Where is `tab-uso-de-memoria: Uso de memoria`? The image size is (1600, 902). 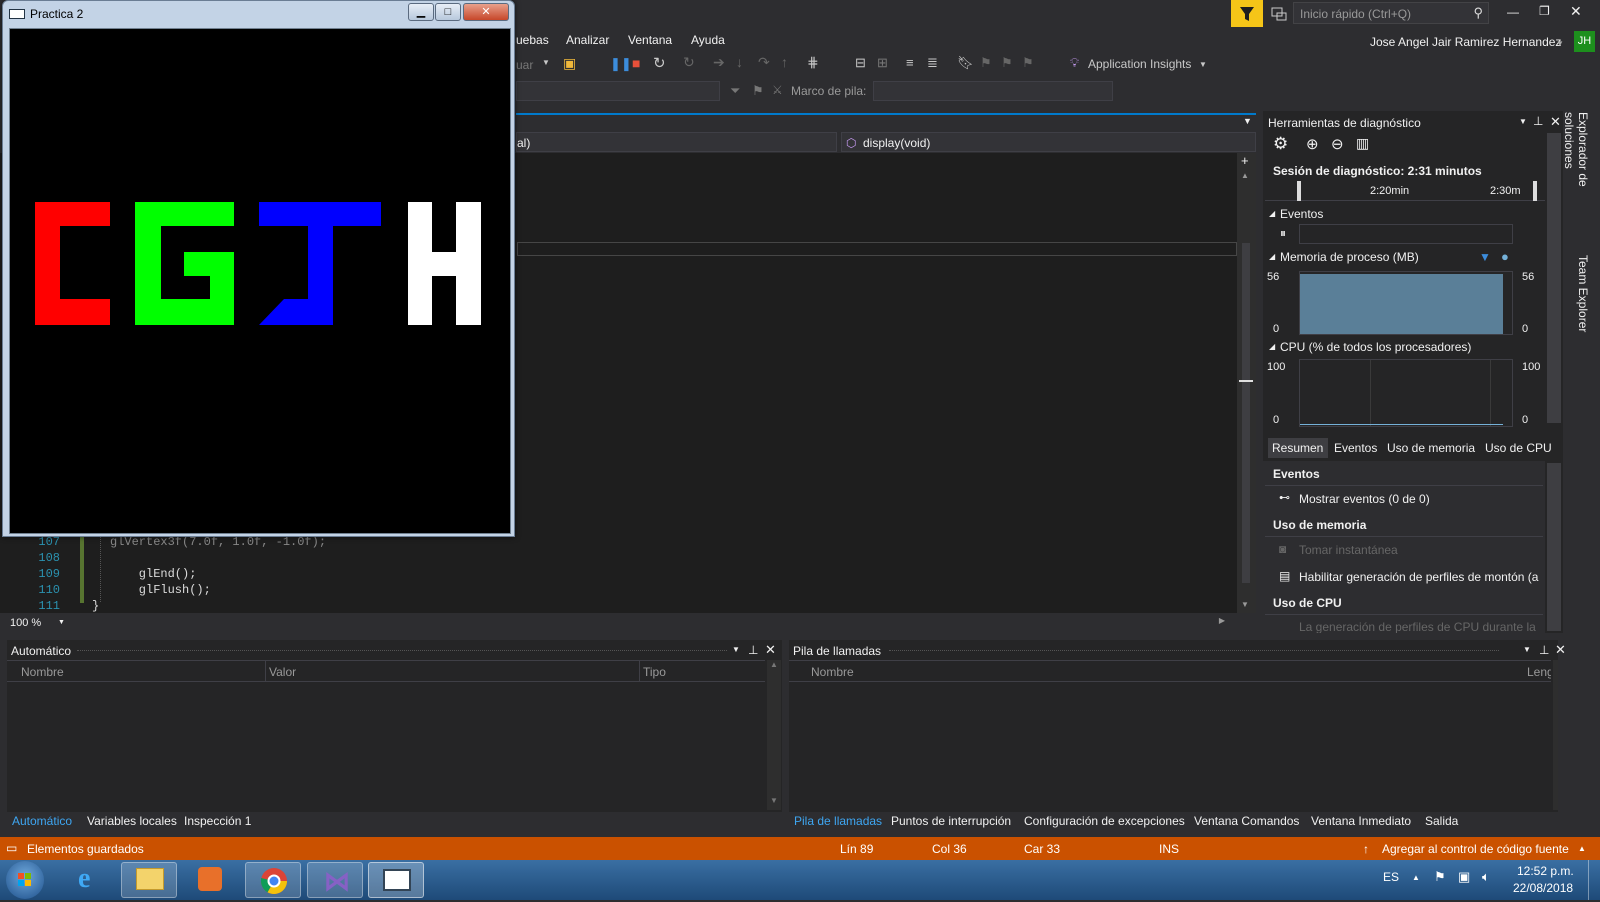
tab-uso-de-memoria: Uso de memoria is located at coordinates (1431, 448).